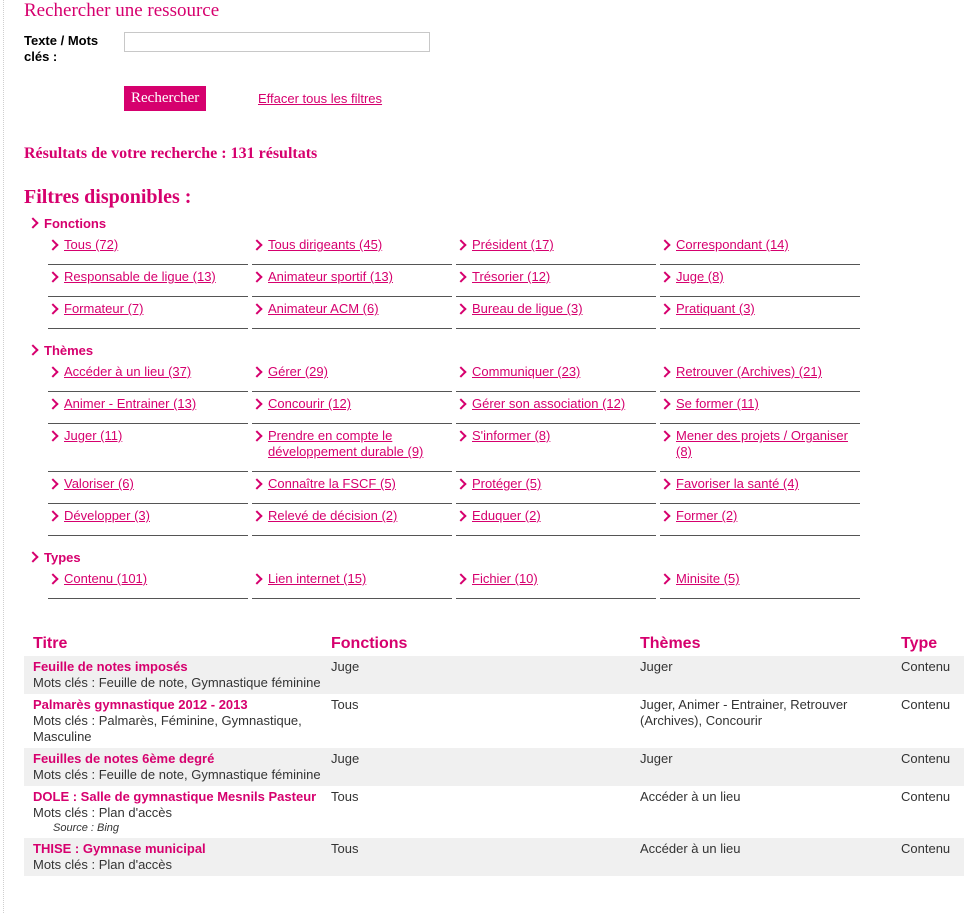 The image size is (979, 913). Describe the element at coordinates (147, 313) in the screenshot. I see `filter-option: Formateur (7)` at that location.